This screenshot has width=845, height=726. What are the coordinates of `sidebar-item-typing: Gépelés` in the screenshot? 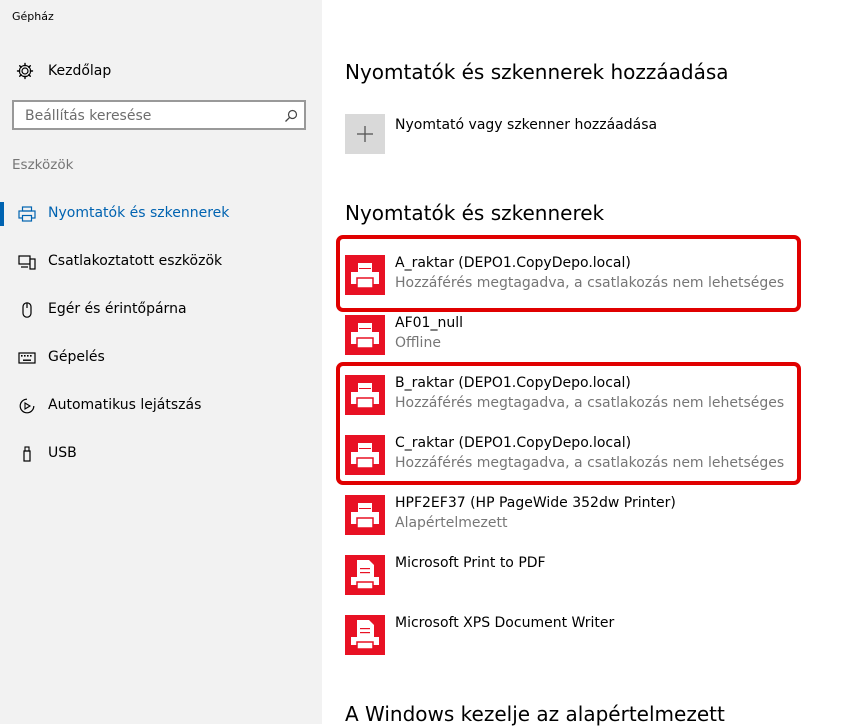 It's located at (161, 358).